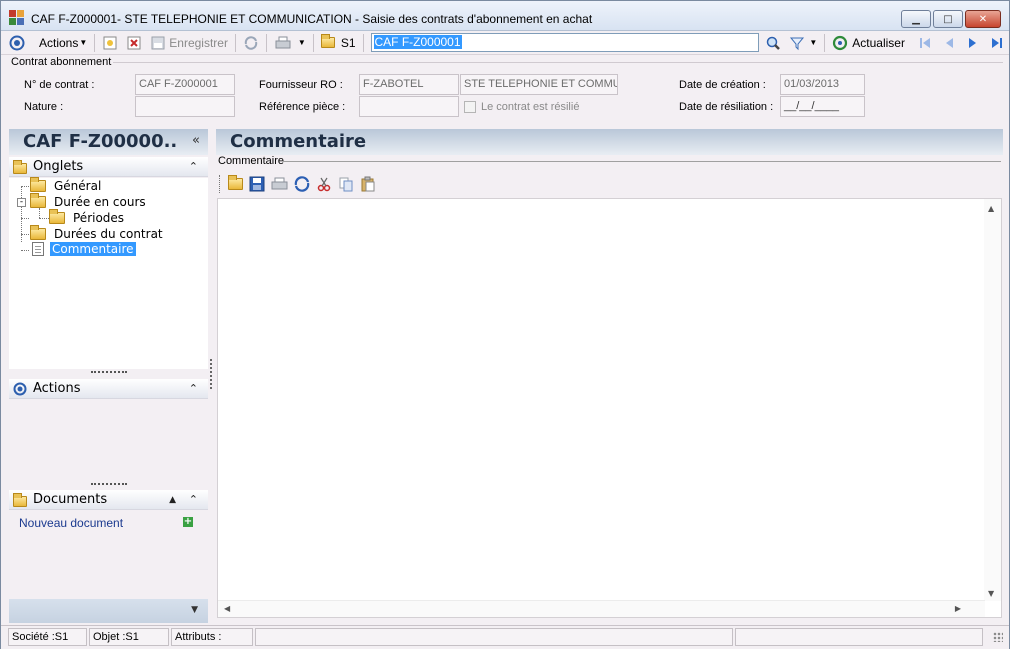 This screenshot has width=1010, height=649. I want to click on delete-icon, so click(134, 43).